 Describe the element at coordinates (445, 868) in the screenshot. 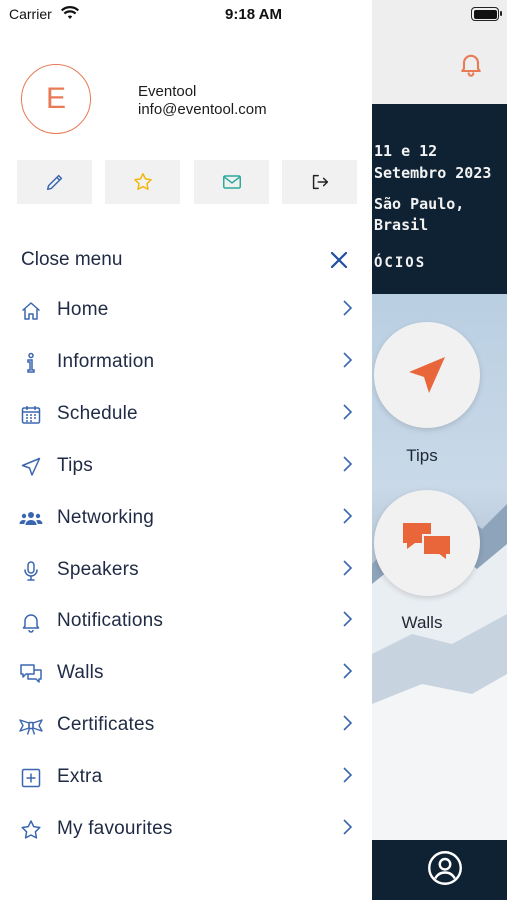

I see `user-circle-icon` at that location.